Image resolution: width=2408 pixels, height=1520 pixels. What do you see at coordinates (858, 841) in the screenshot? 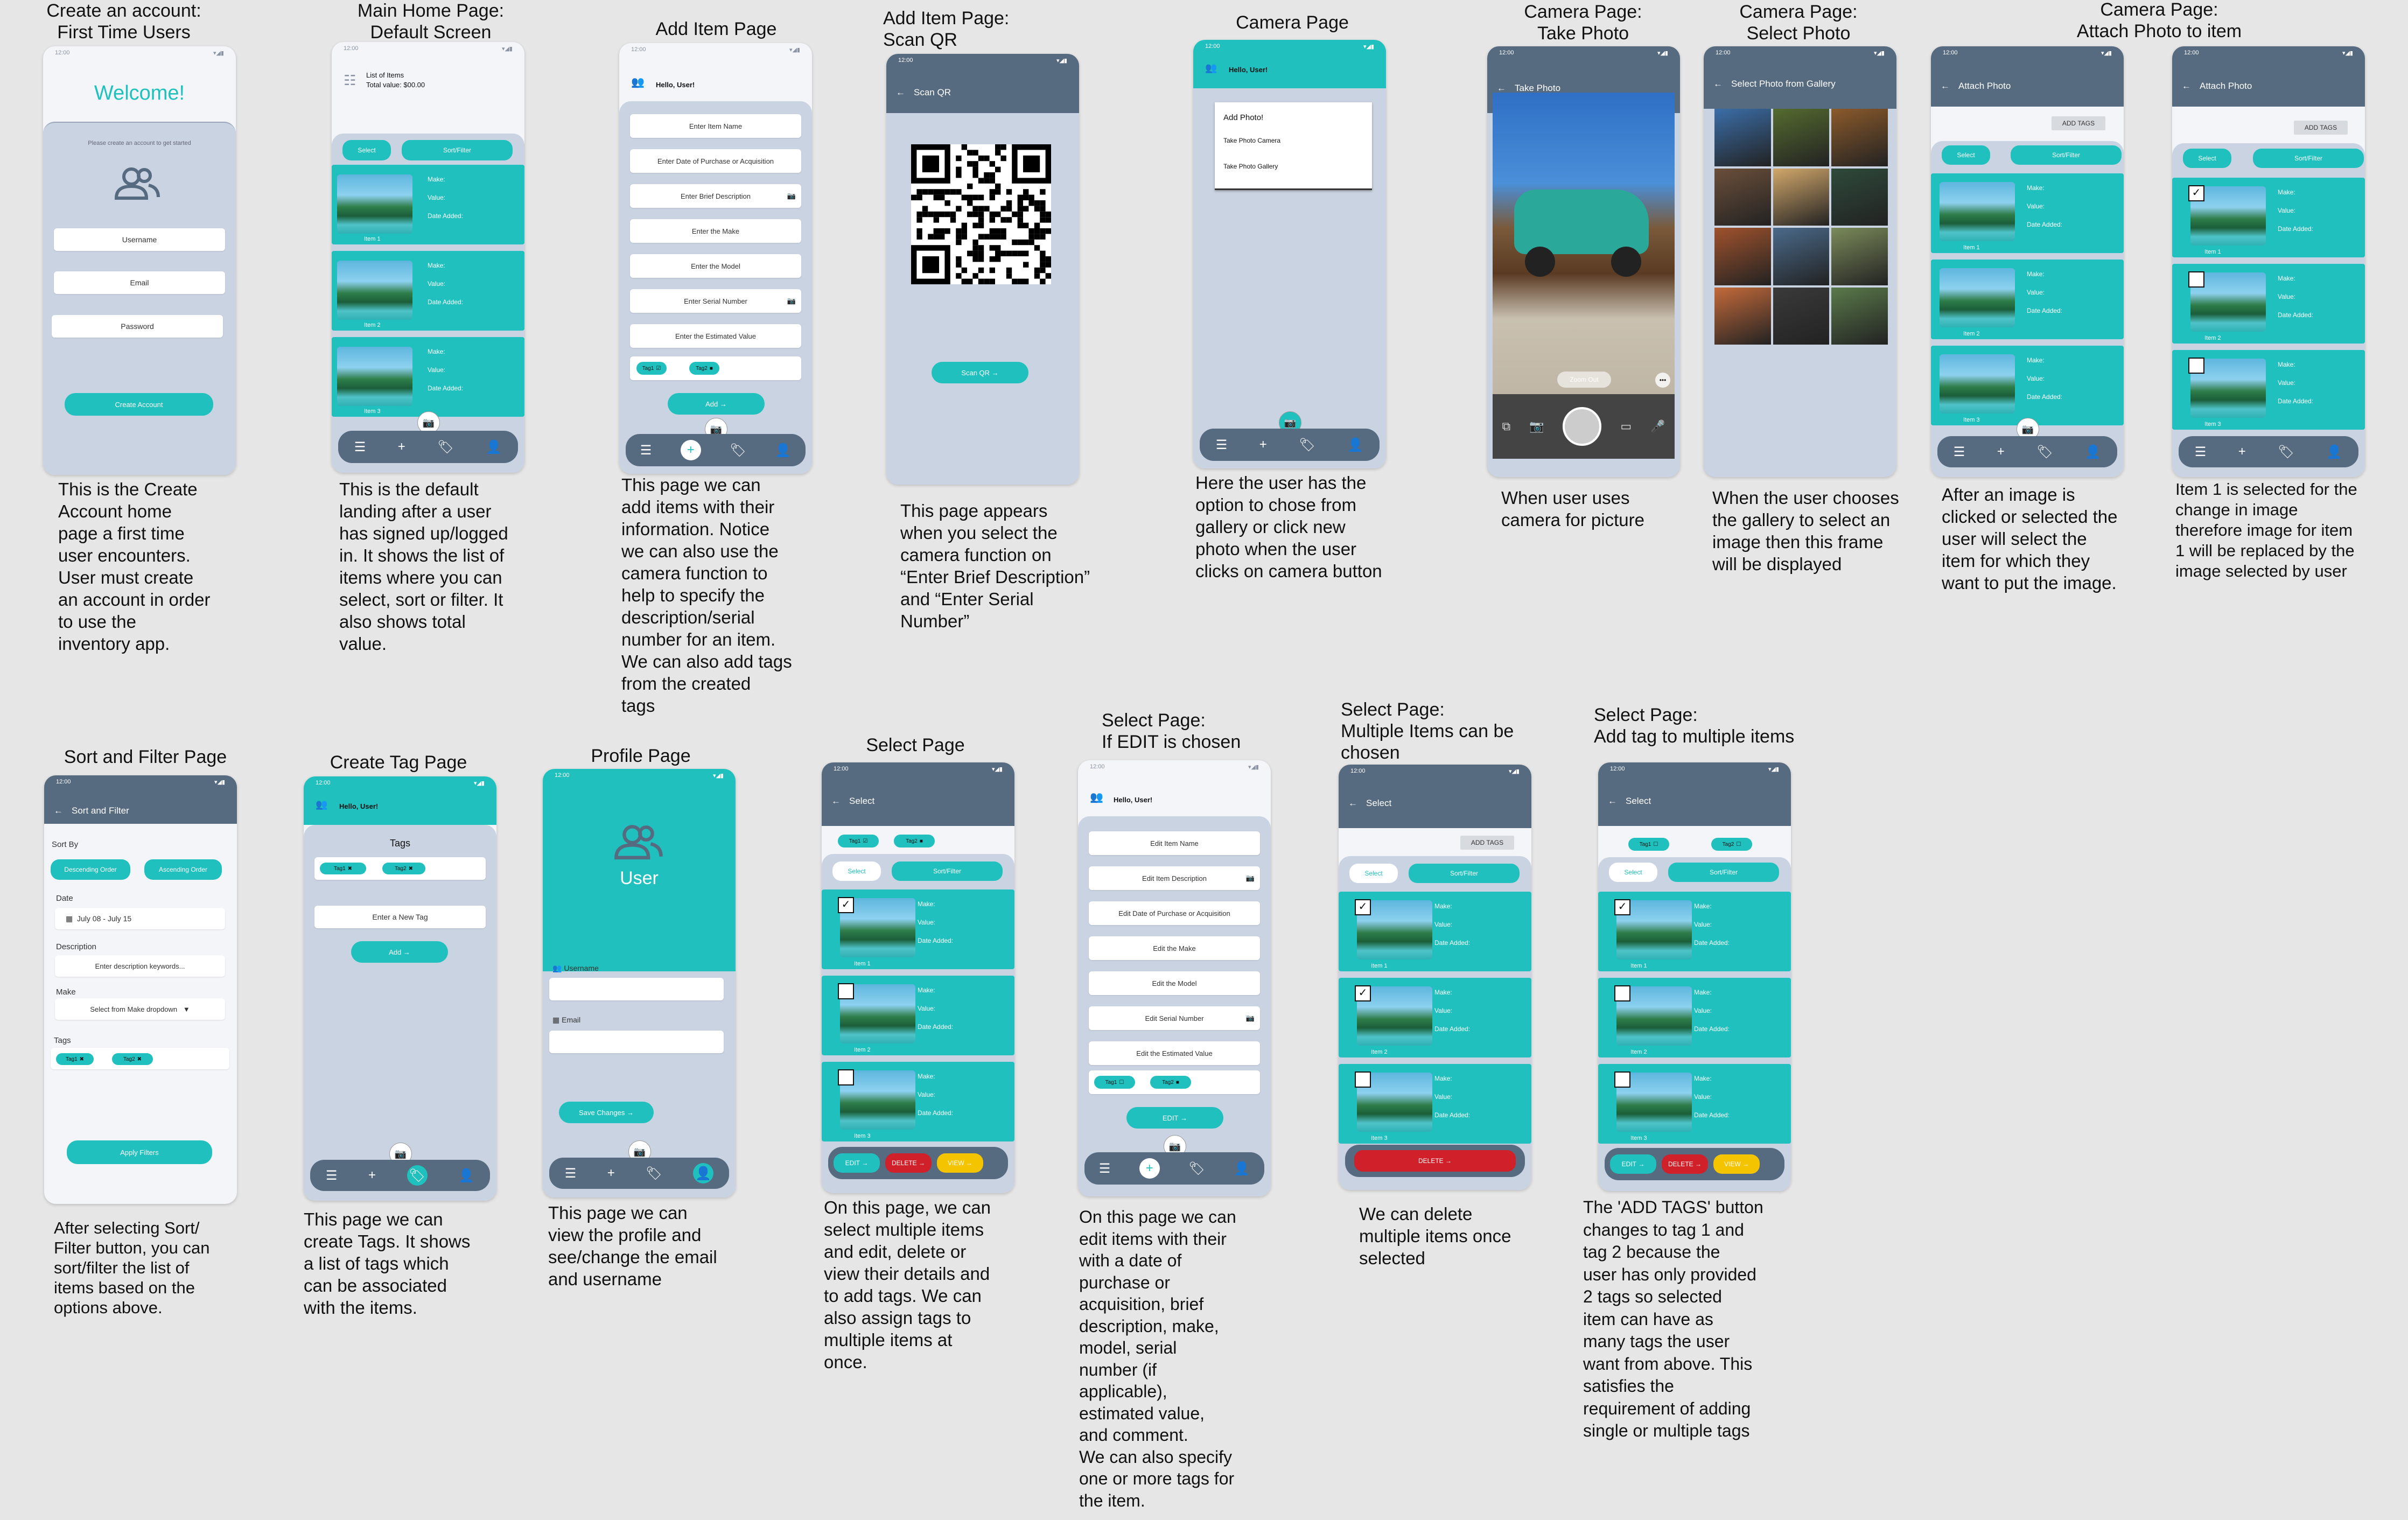
I see `tag-chip: Tag1 ☑` at bounding box center [858, 841].